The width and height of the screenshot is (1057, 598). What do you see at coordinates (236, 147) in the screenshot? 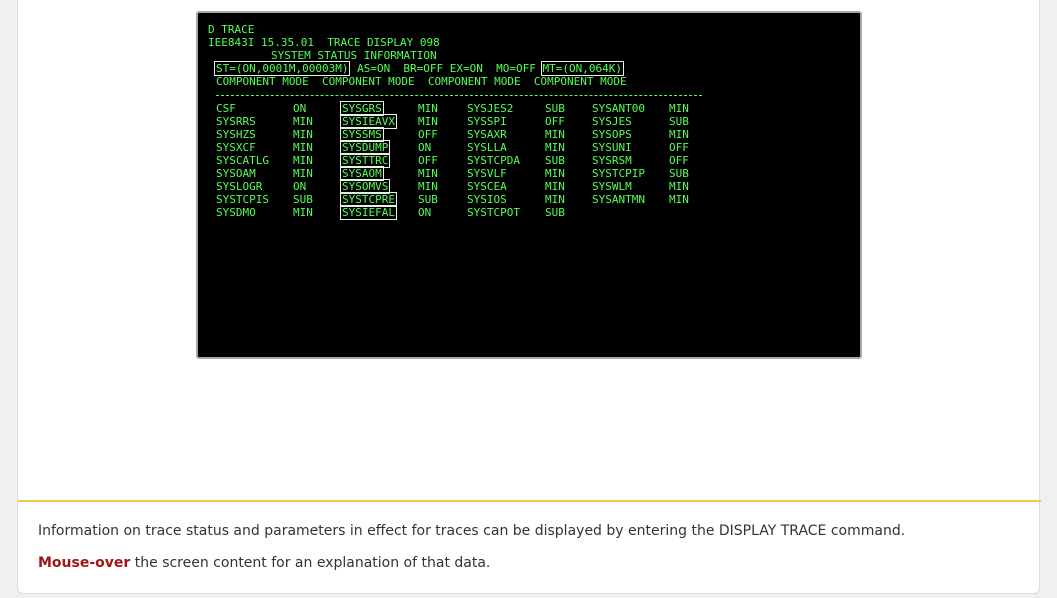
I see `component-name: SYSXCF` at bounding box center [236, 147].